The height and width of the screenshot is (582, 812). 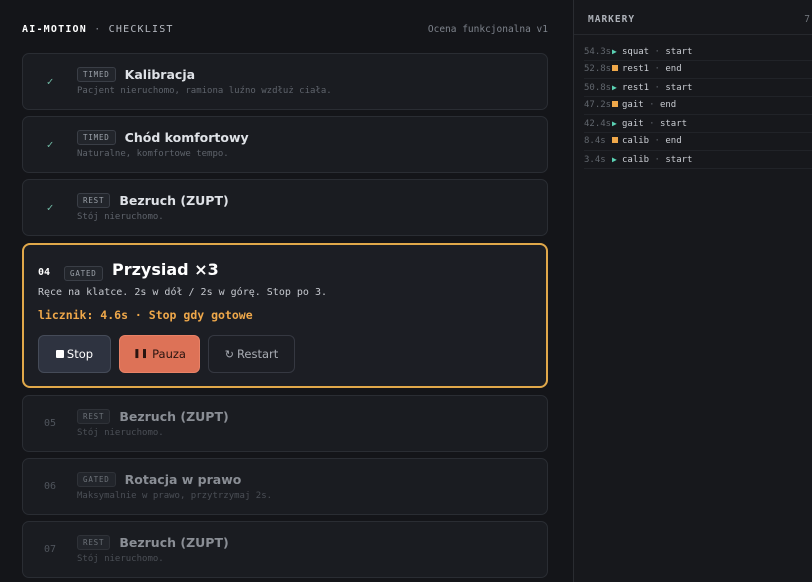 I want to click on step-title: Rotacja w prawo, so click(x=183, y=479).